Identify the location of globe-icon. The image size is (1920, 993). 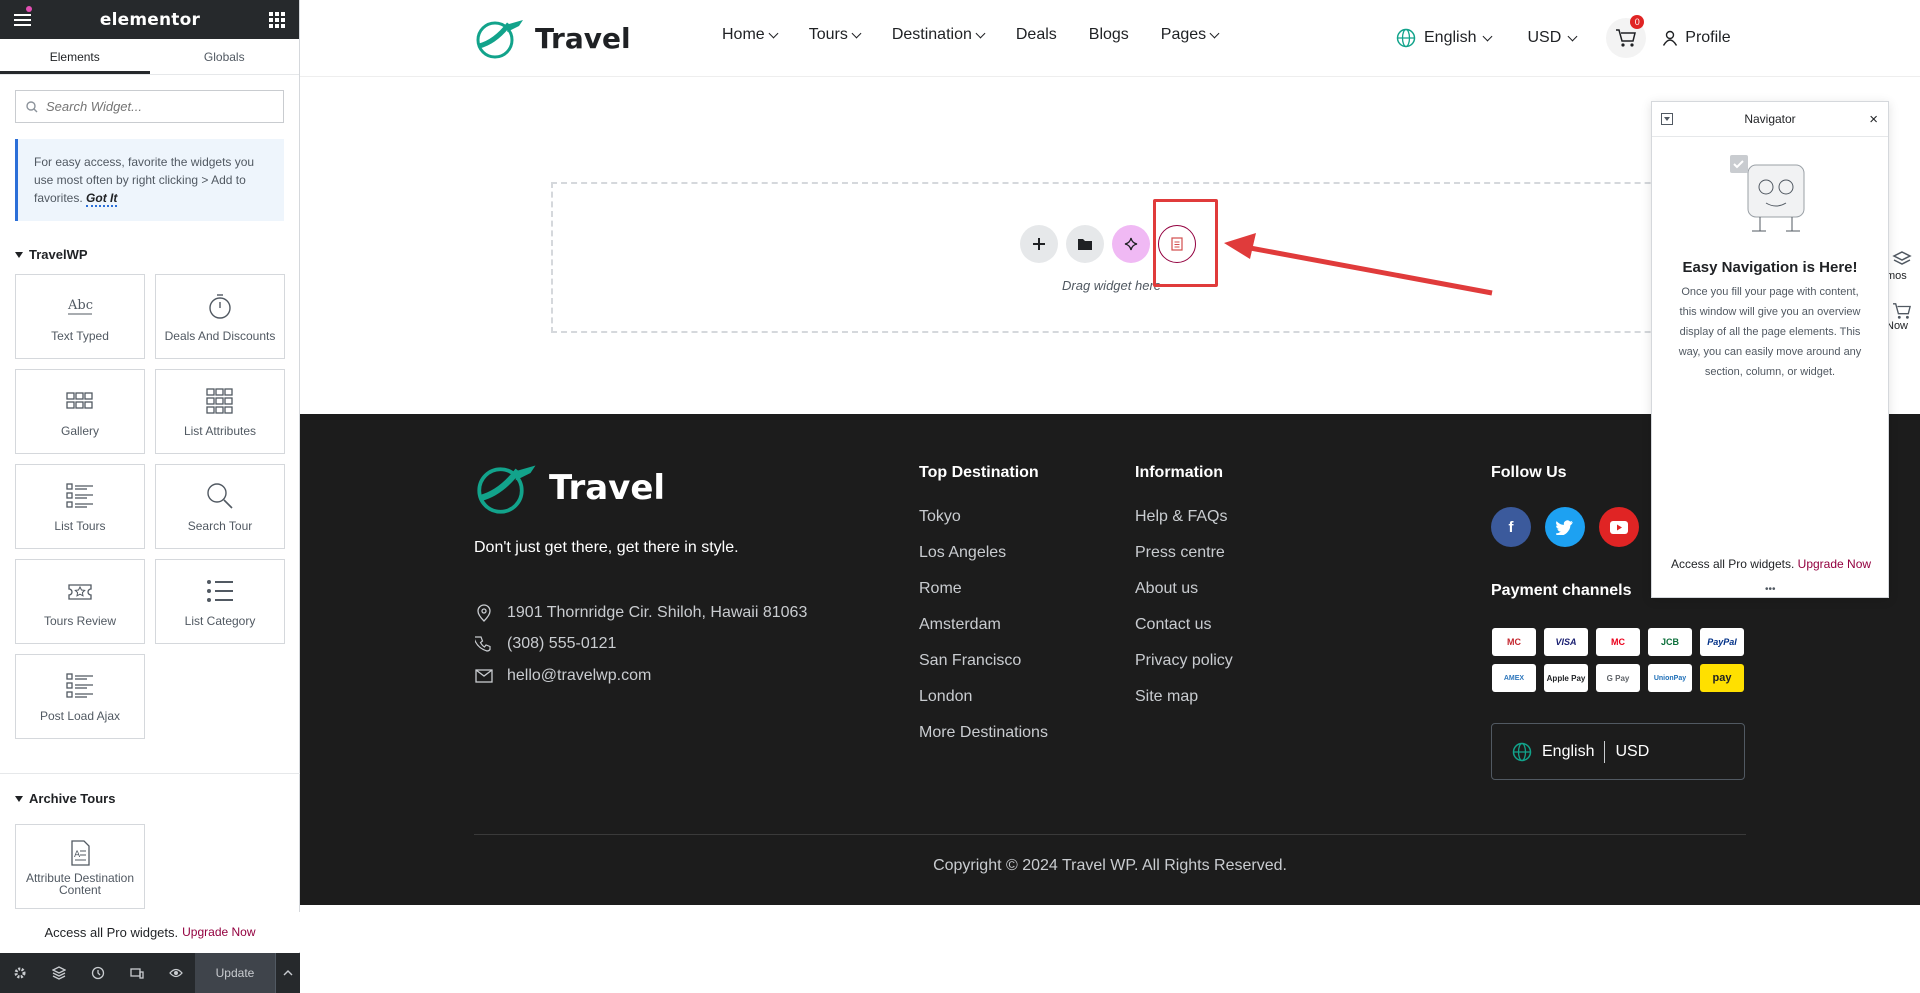
(1522, 751).